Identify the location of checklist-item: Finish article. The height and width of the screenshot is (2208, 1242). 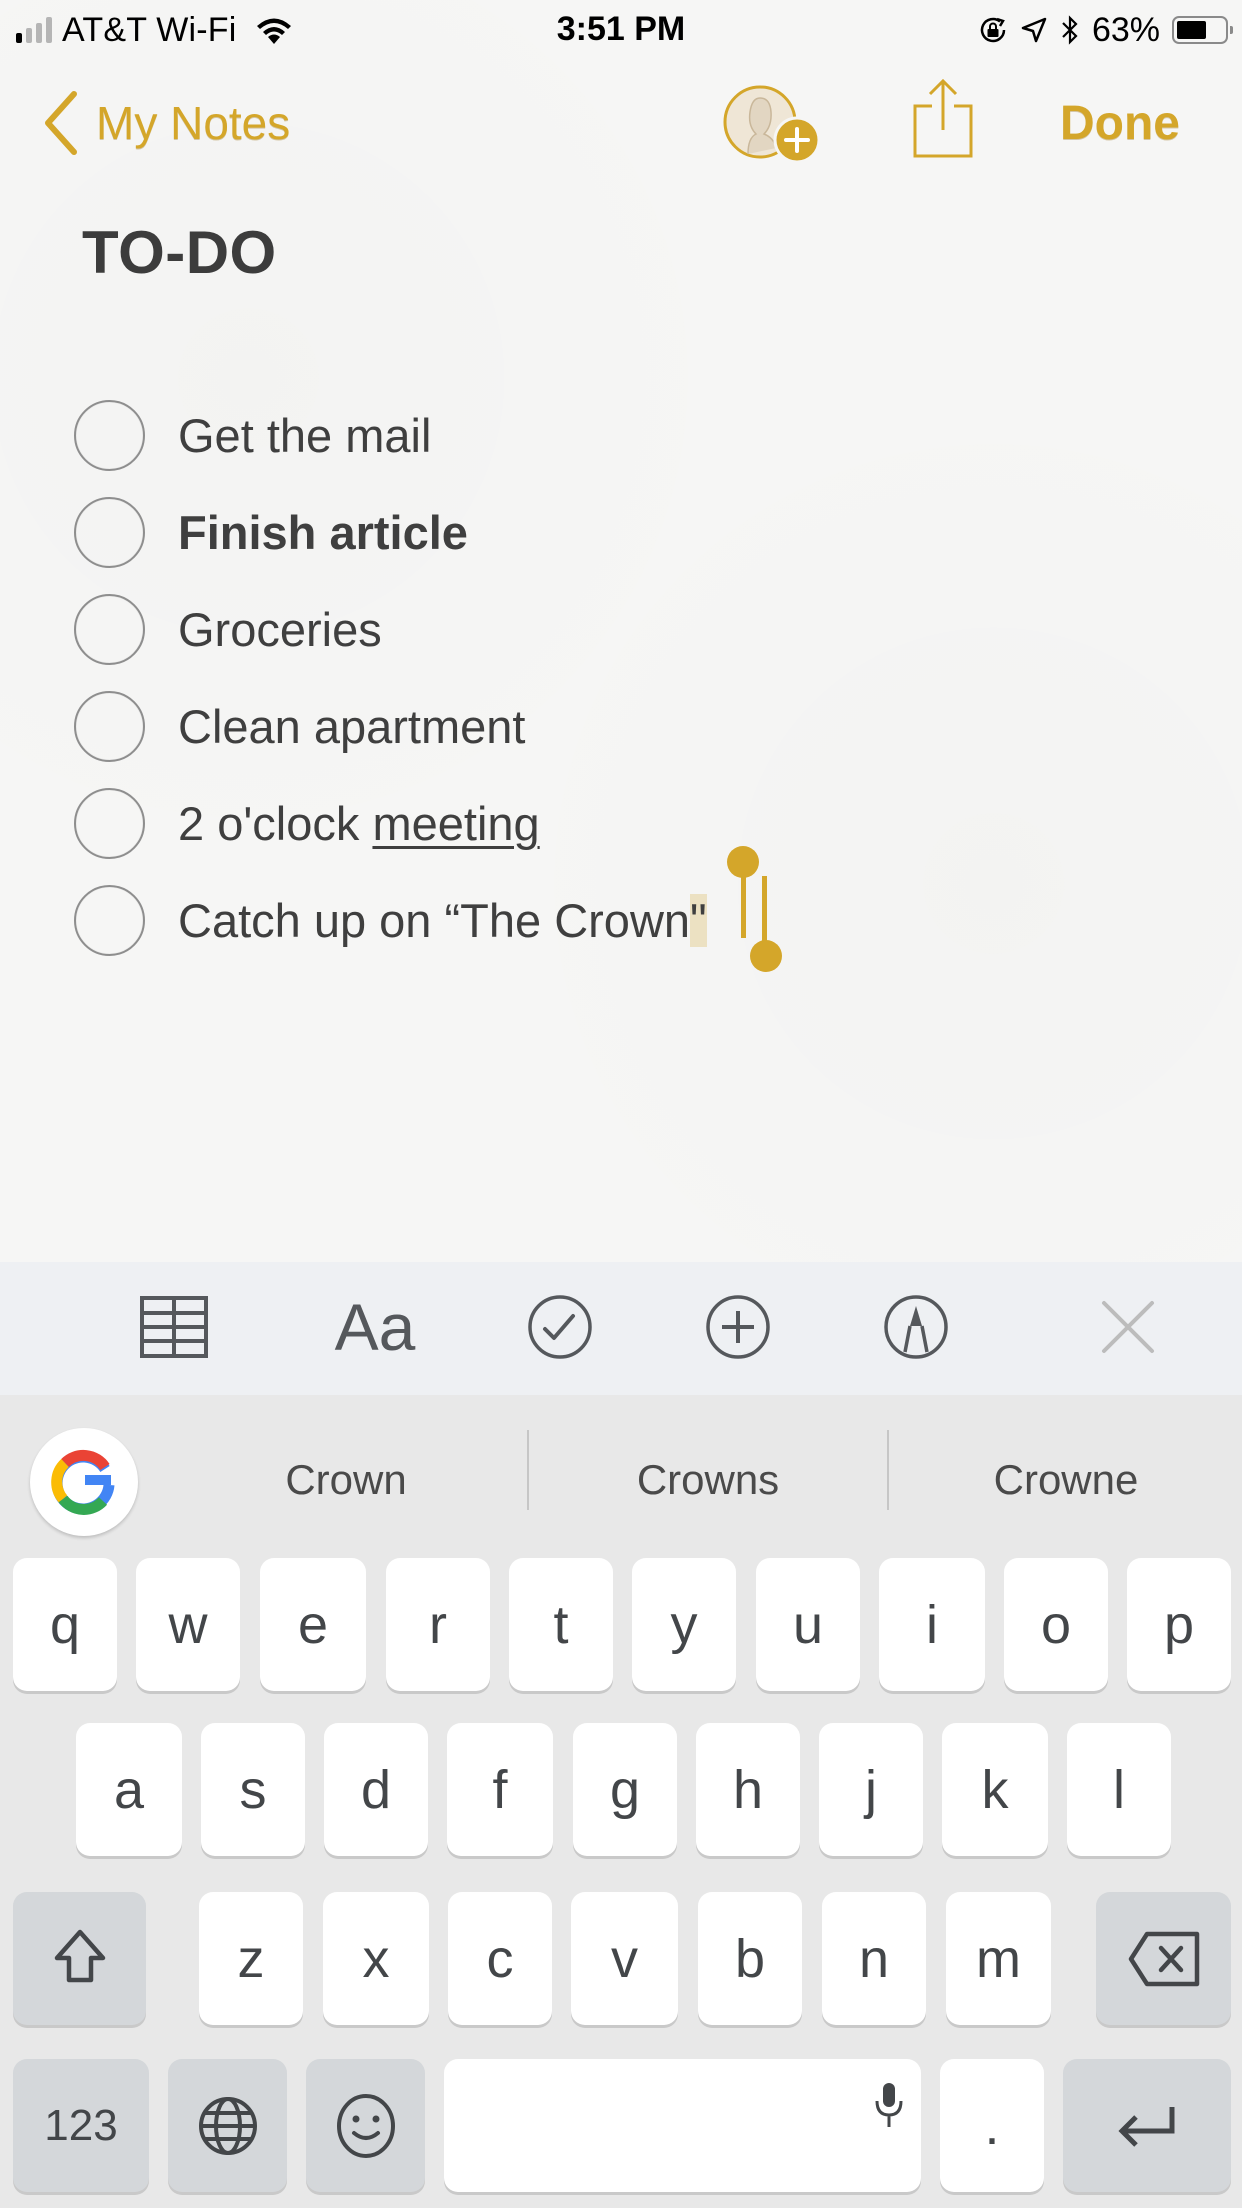
(621, 533).